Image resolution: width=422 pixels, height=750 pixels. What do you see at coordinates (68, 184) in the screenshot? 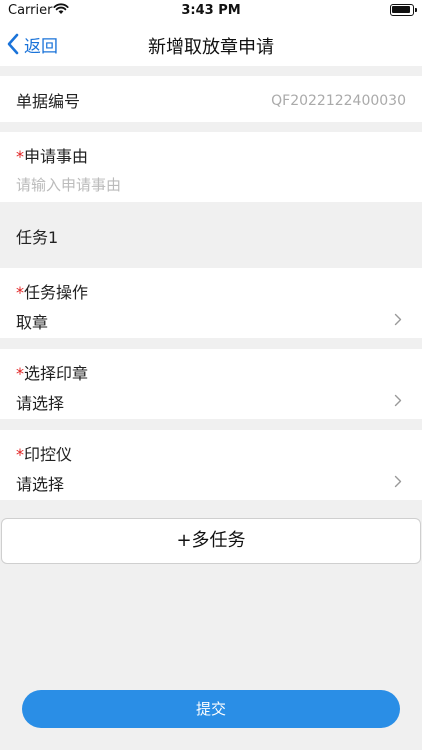
I see `reason-input: 请输入申请事由` at bounding box center [68, 184].